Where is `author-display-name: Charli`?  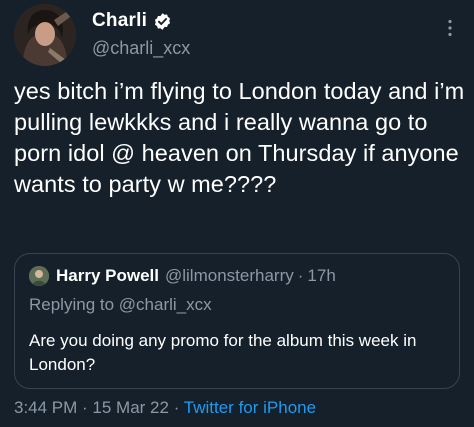 author-display-name: Charli is located at coordinates (119, 21).